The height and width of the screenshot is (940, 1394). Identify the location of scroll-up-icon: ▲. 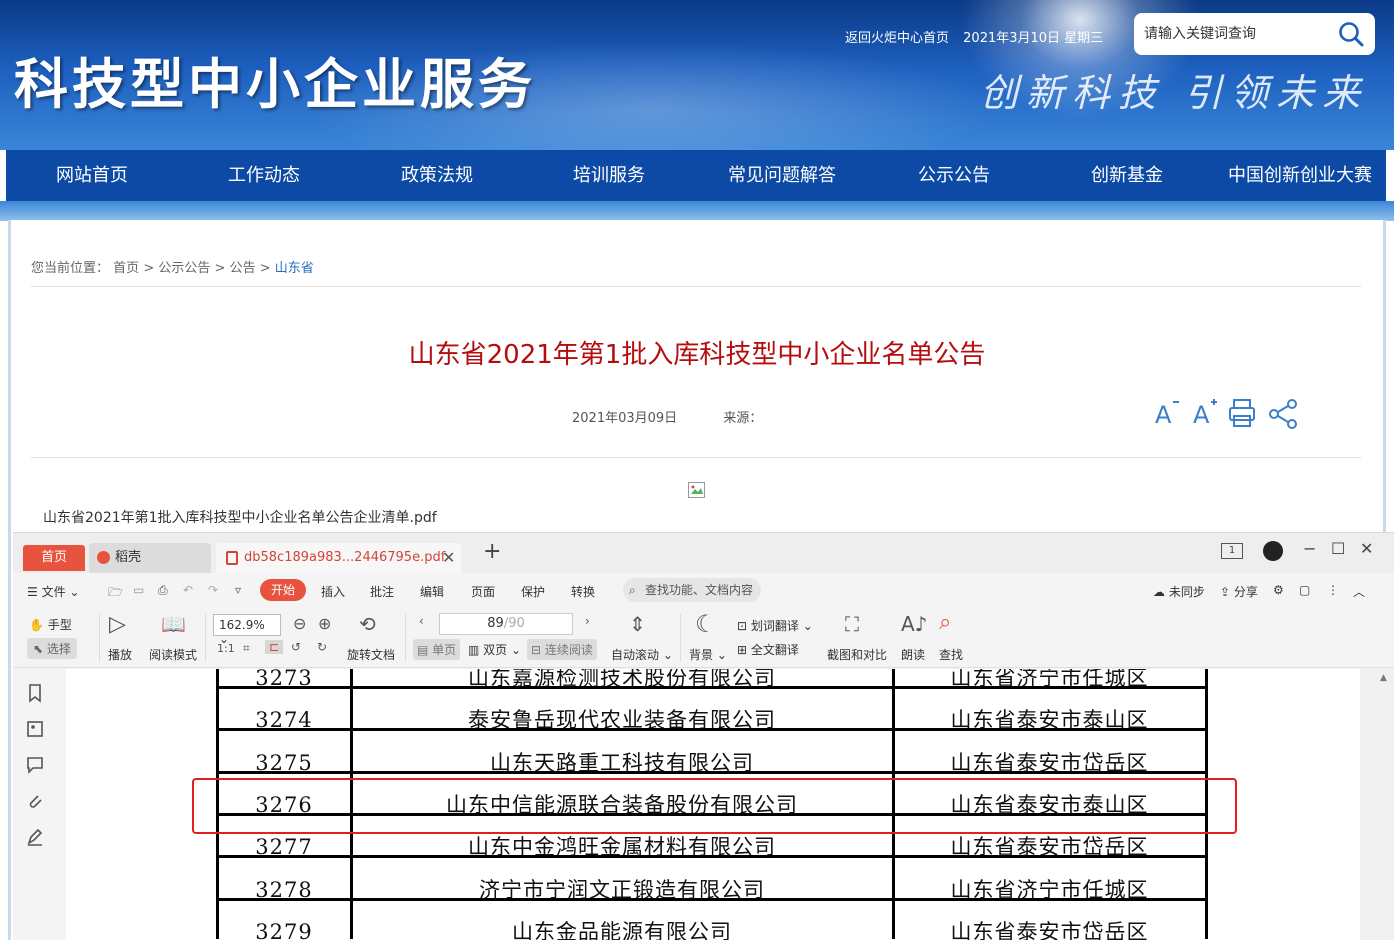
(1383, 678).